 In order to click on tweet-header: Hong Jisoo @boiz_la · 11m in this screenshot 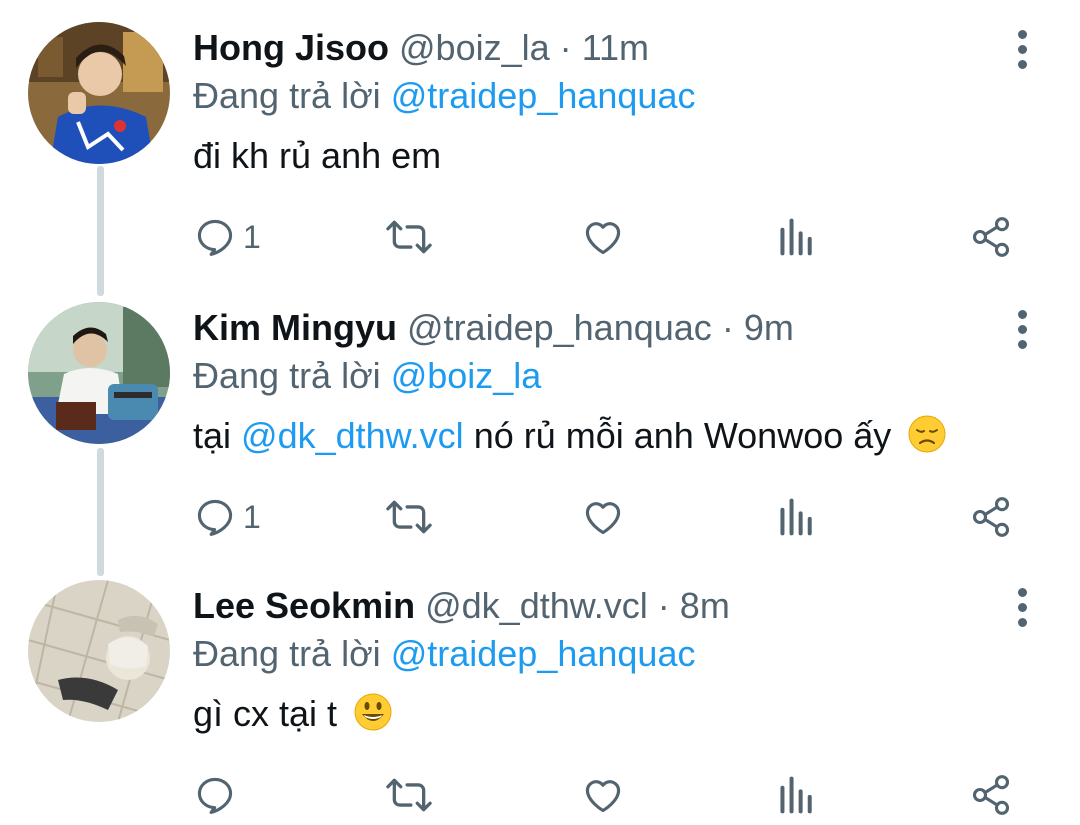, I will do `click(421, 48)`.